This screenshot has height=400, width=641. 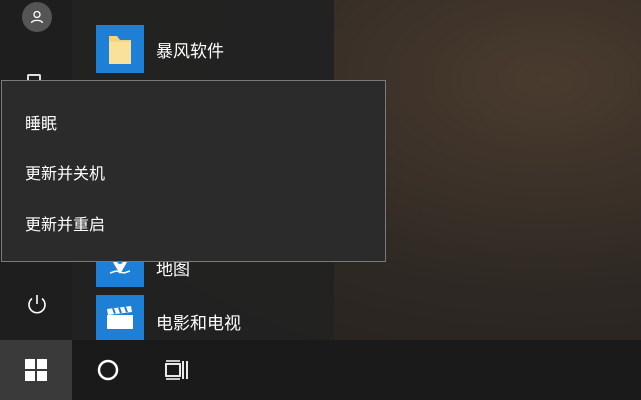 What do you see at coordinates (37, 304) in the screenshot?
I see `power-icon` at bounding box center [37, 304].